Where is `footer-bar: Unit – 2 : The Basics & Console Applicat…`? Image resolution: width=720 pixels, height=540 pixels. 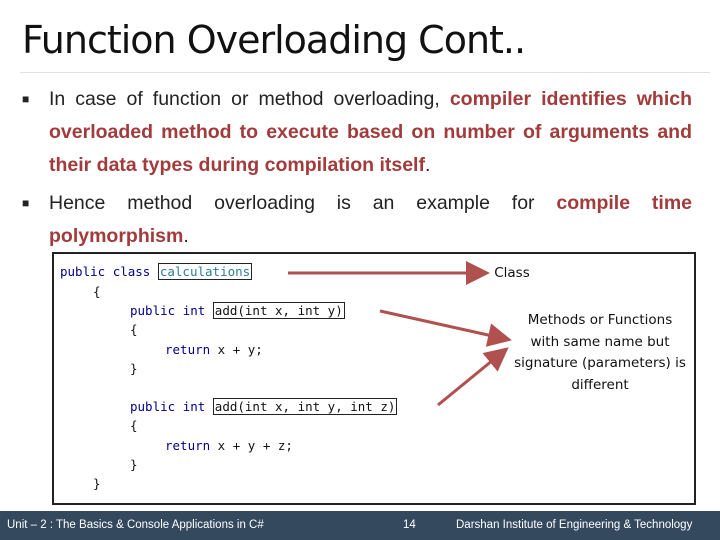 footer-bar: Unit – 2 : The Basics & Console Applicat… is located at coordinates (360, 525).